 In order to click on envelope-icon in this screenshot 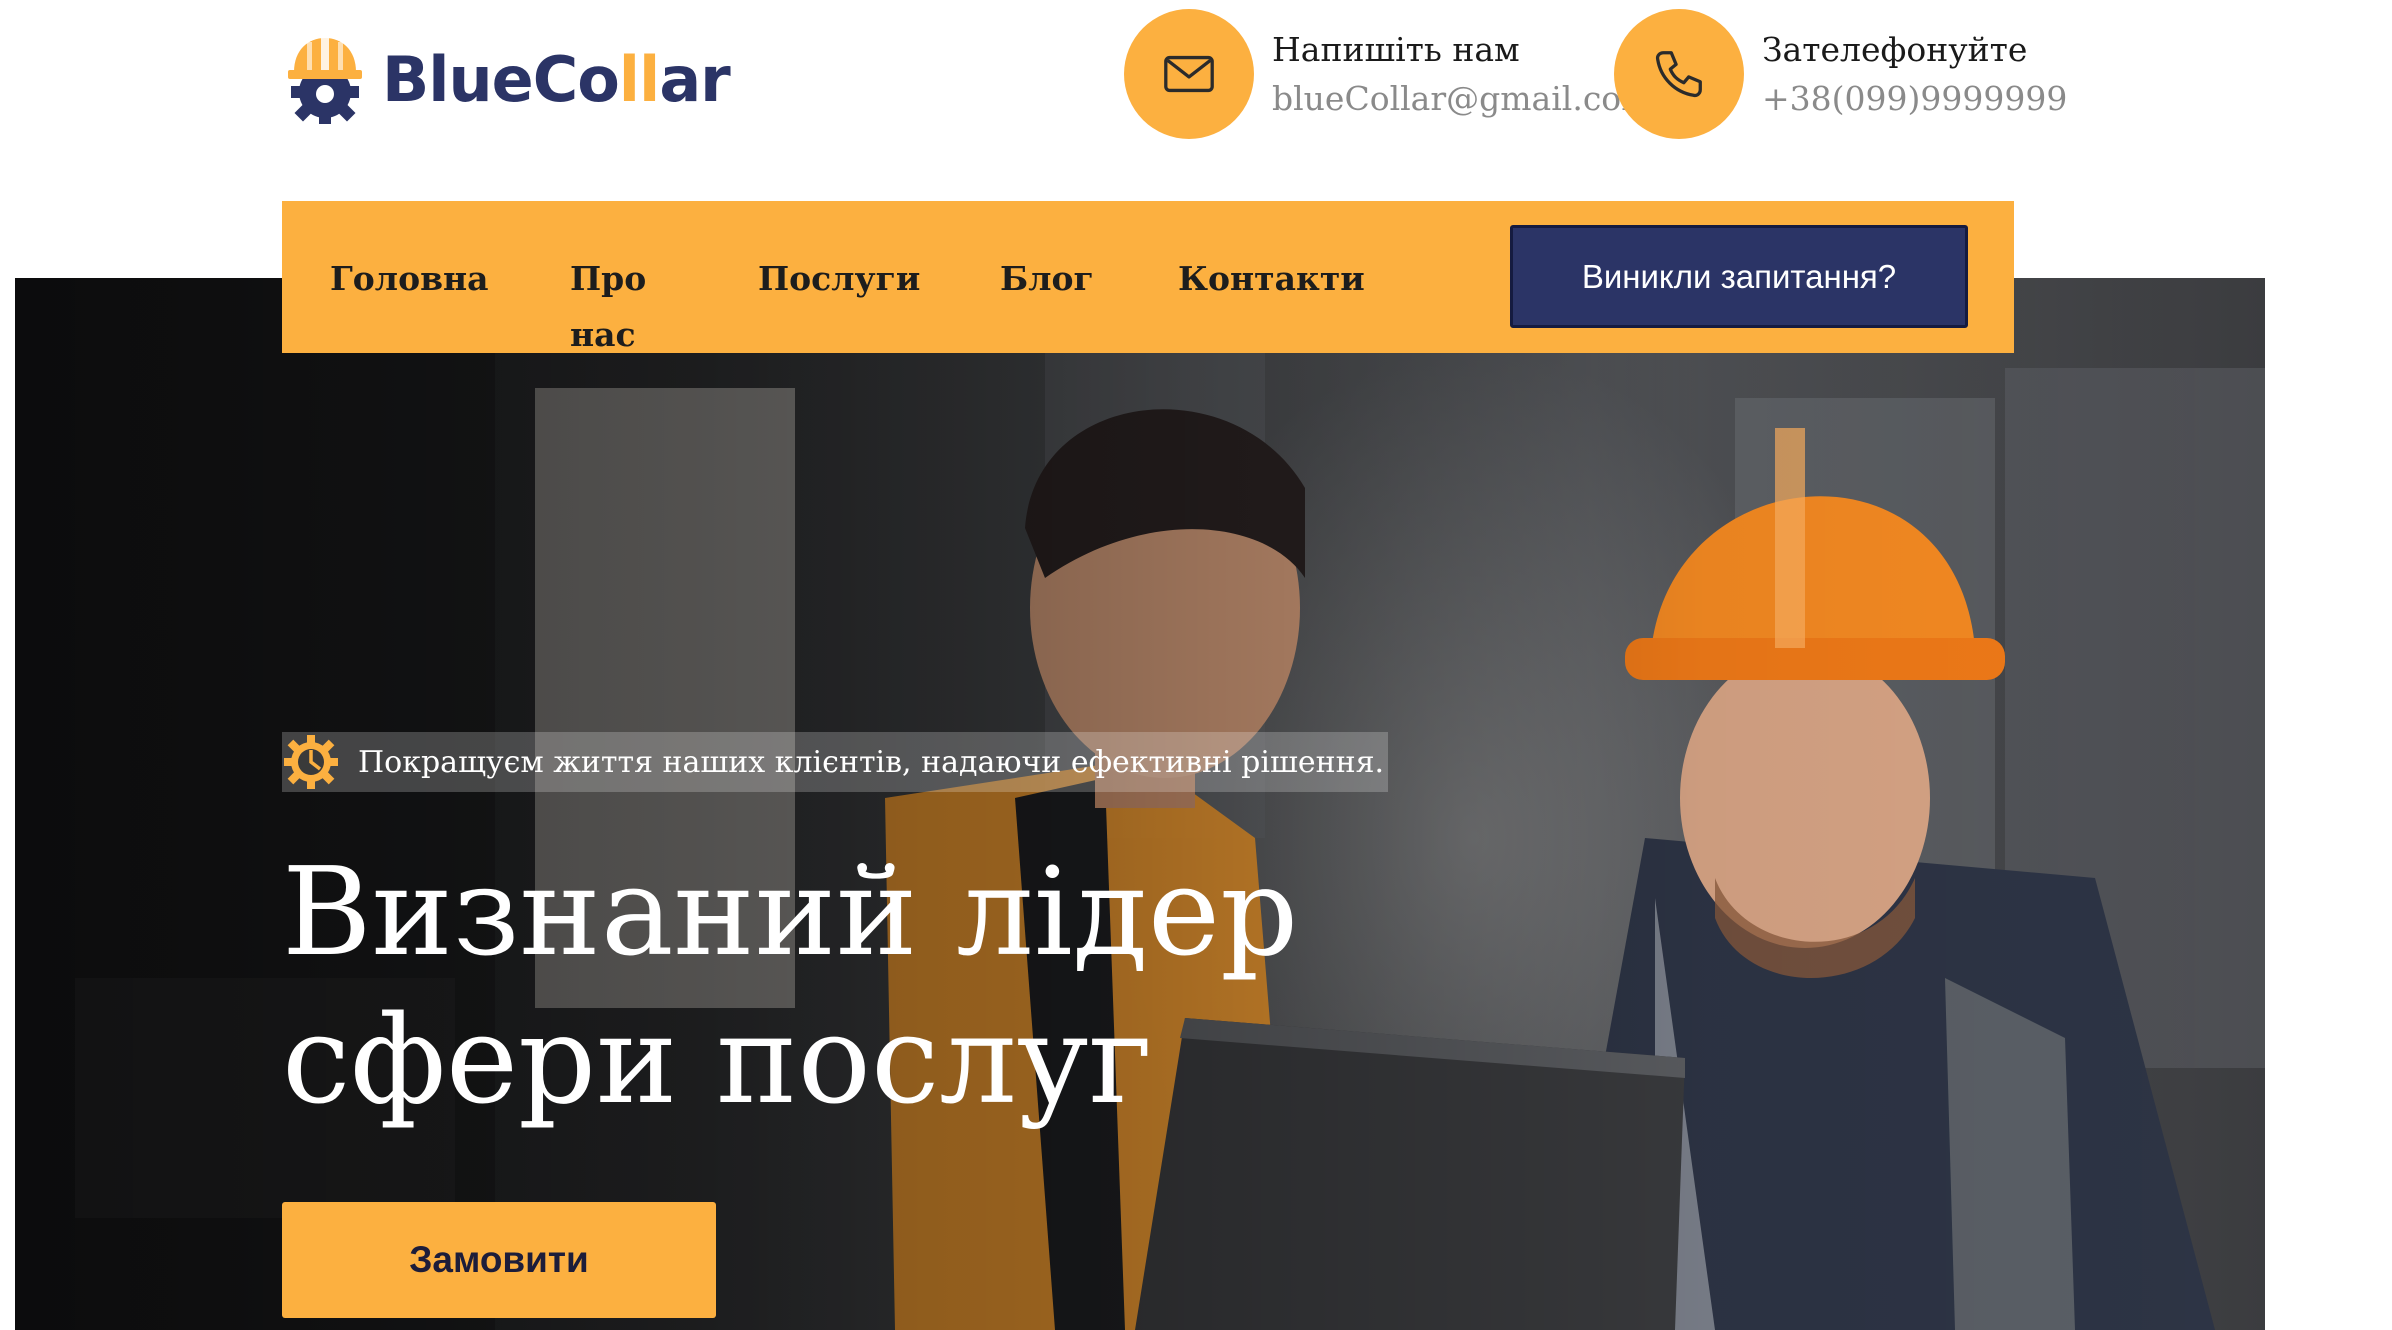, I will do `click(1189, 74)`.